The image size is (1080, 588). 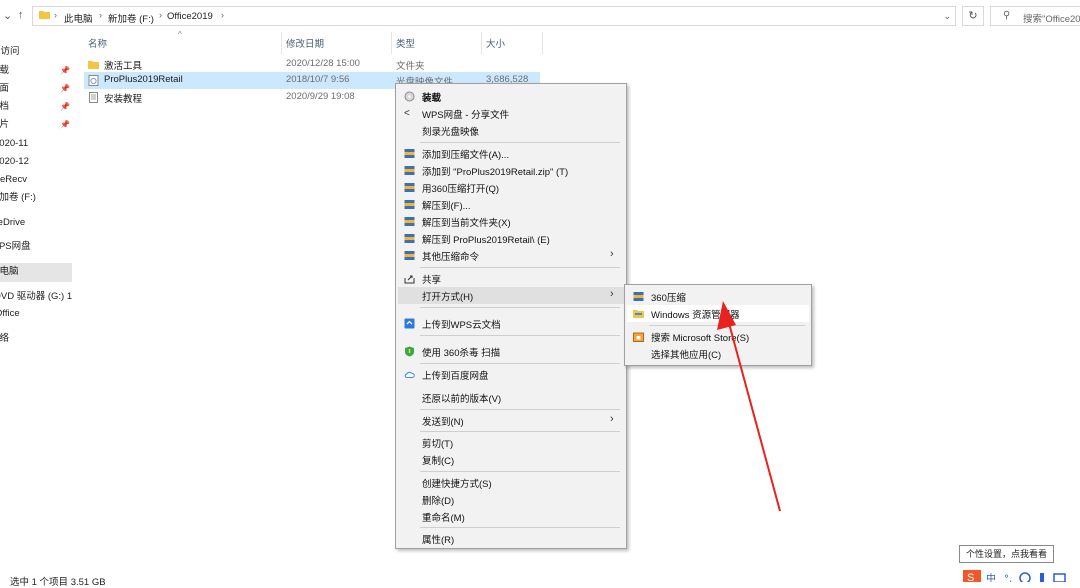 What do you see at coordinates (1051, 19) in the screenshot?
I see `search-placeholder: 搜索"Office2019"` at bounding box center [1051, 19].